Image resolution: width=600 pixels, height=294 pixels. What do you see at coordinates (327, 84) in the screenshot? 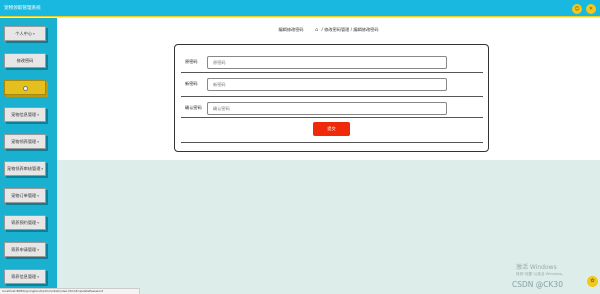
I see `new-password-input` at bounding box center [327, 84].